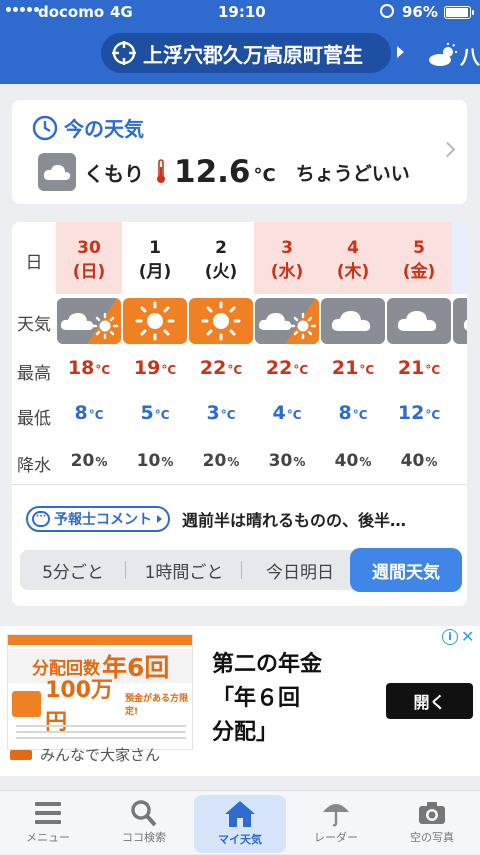  I want to click on ad-info-icon: i, so click(450, 637).